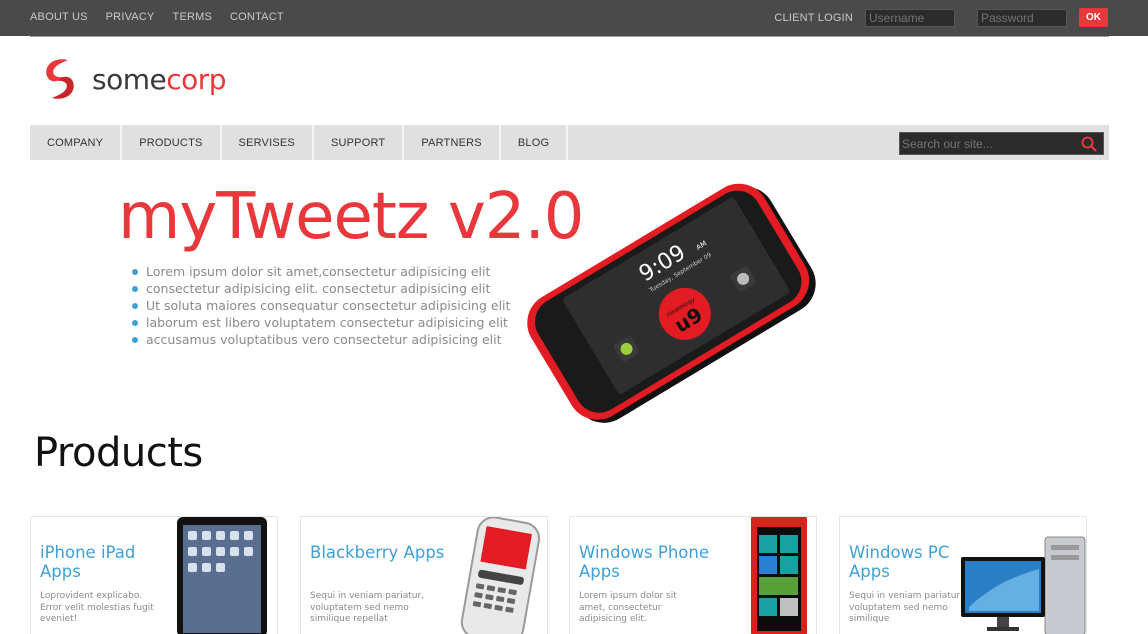 This screenshot has height=634, width=1148. What do you see at coordinates (1093, 17) in the screenshot?
I see `login-ok-button: OK` at bounding box center [1093, 17].